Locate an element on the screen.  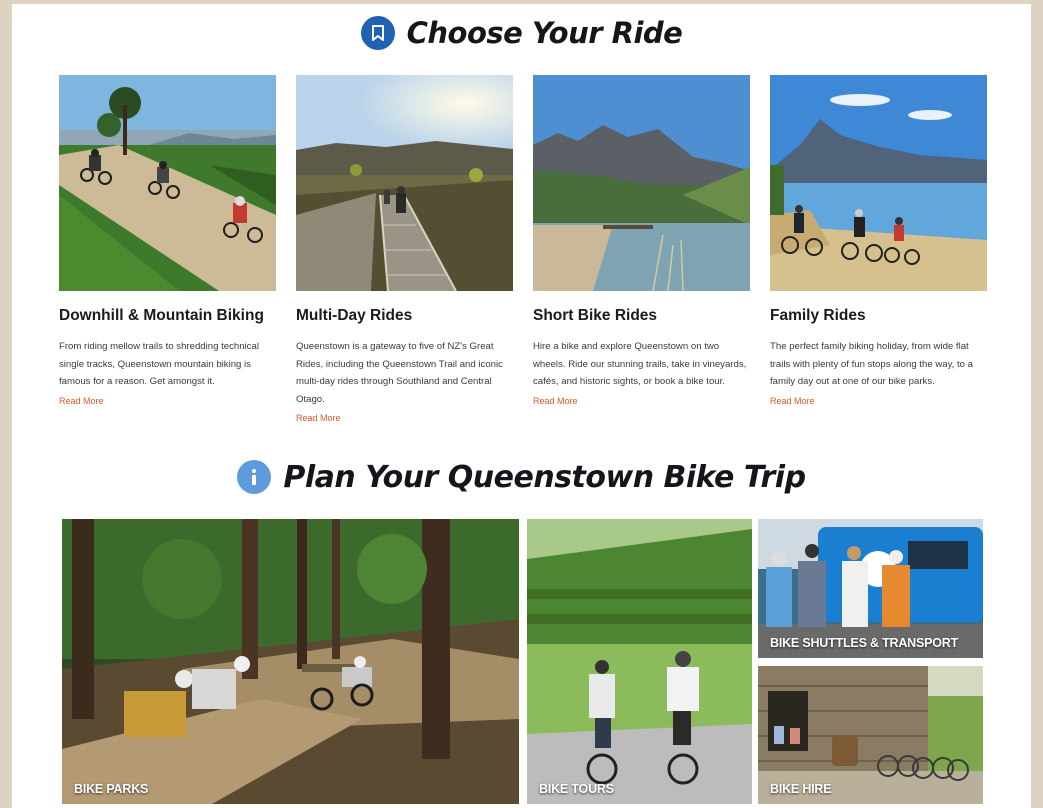
tile-label: BIKE PARKS is located at coordinates (111, 789).